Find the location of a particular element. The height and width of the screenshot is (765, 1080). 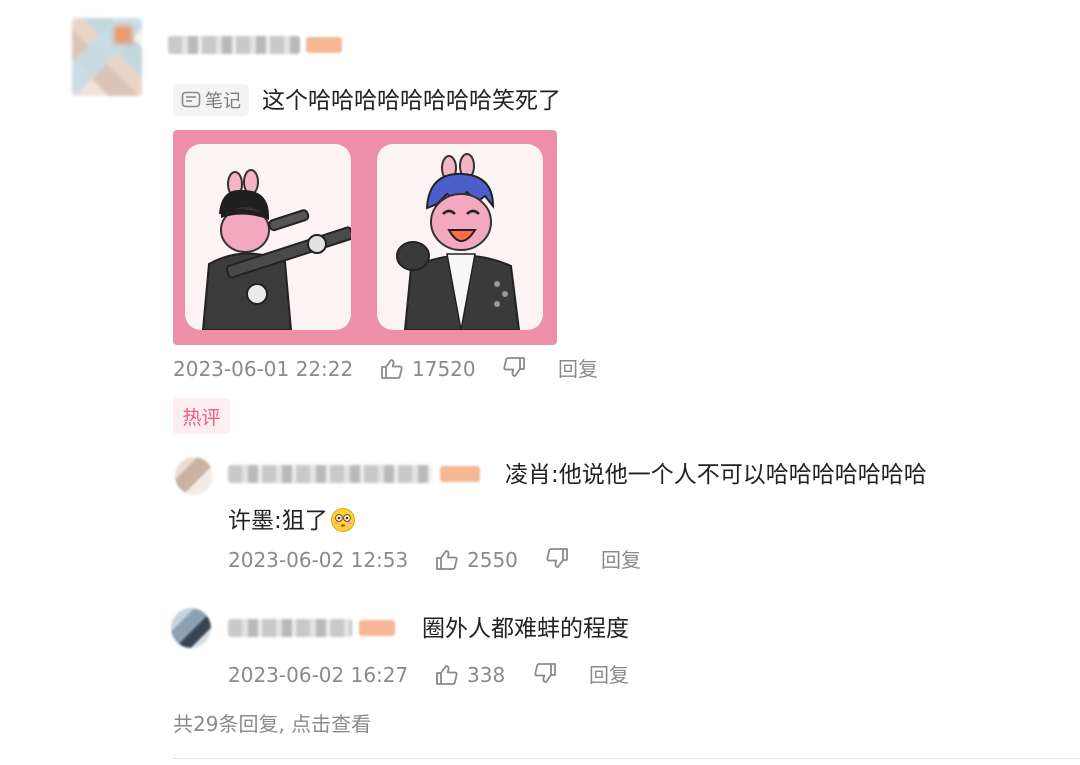

reply-text: 凌肖:他说他一个人不可以哈哈哈哈哈哈哈 is located at coordinates (716, 475).